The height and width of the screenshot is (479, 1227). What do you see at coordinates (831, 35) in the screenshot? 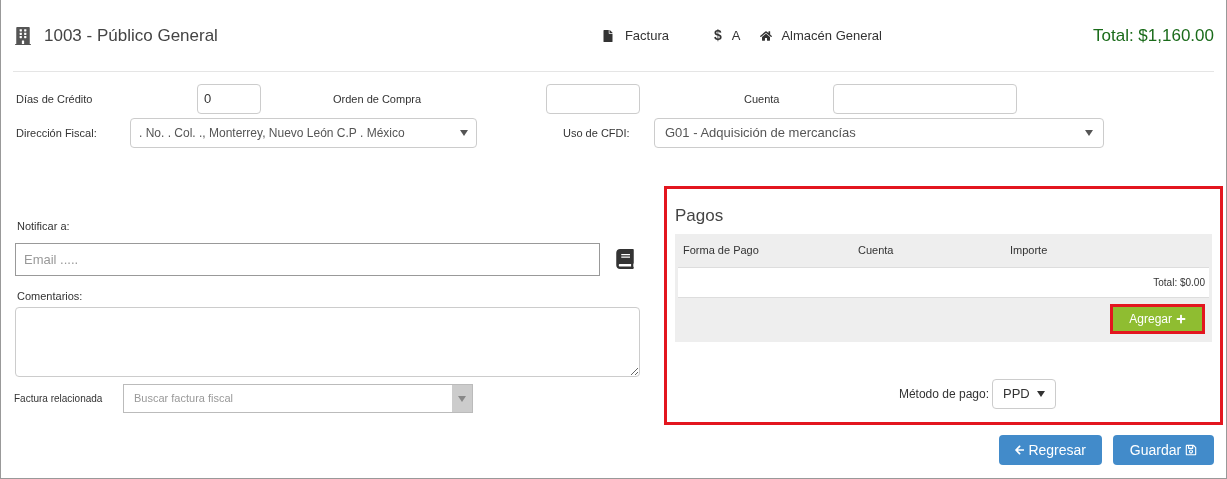
I see `warehouse: Almacén General` at bounding box center [831, 35].